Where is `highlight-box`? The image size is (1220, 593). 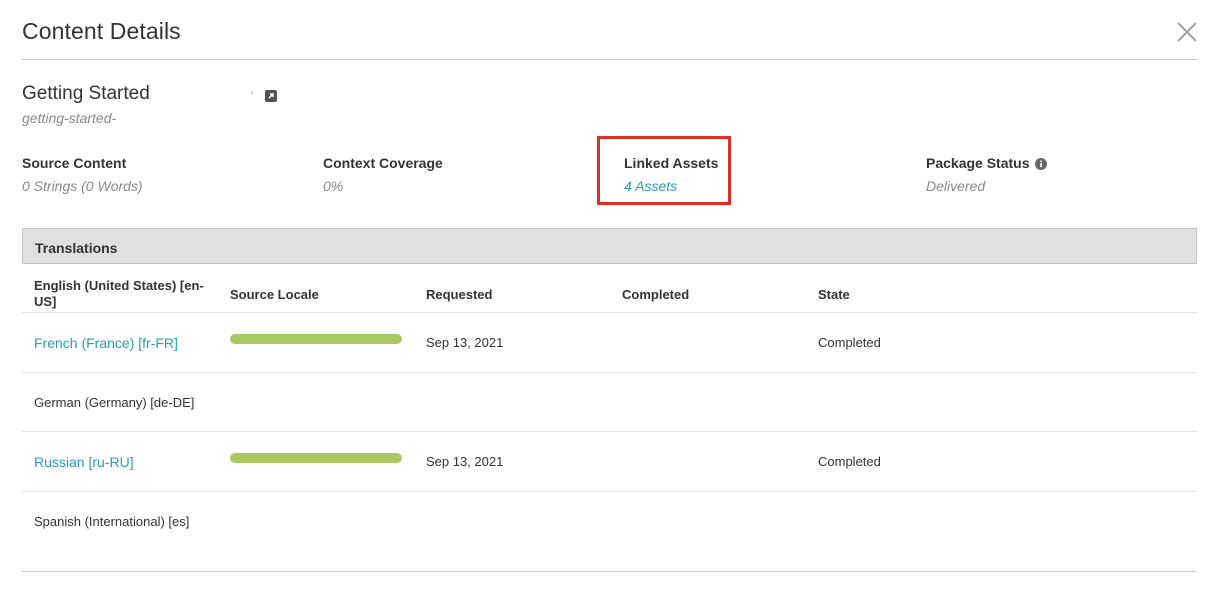 highlight-box is located at coordinates (664, 170).